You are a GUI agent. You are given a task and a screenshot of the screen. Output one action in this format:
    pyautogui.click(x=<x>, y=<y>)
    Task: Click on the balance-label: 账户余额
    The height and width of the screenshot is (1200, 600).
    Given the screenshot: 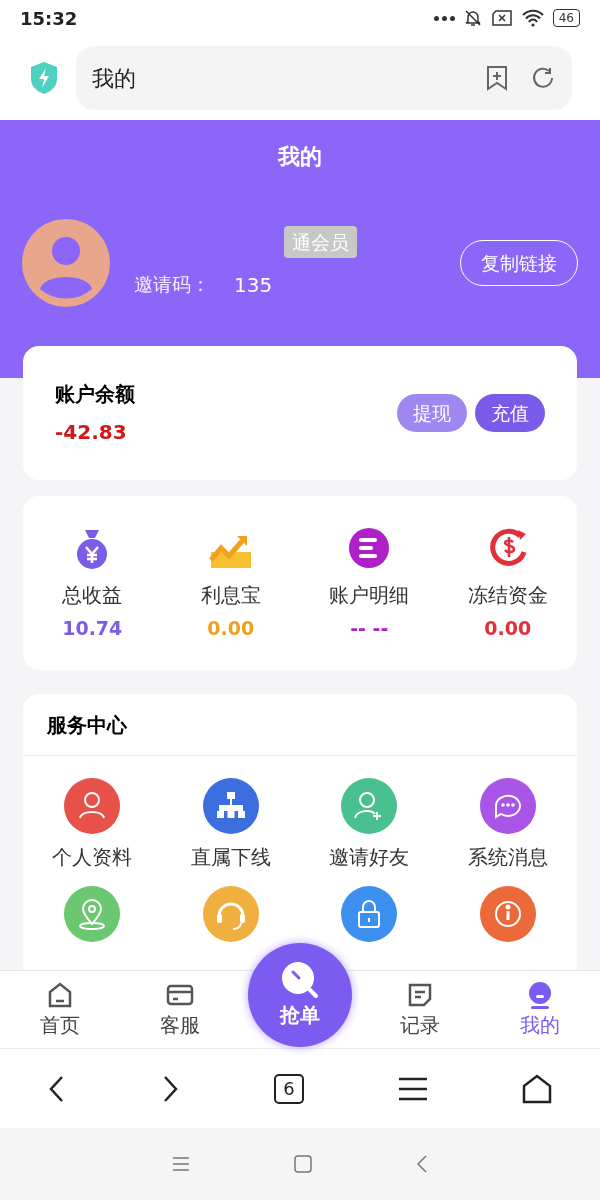 What is the action you would take?
    pyautogui.click(x=95, y=394)
    